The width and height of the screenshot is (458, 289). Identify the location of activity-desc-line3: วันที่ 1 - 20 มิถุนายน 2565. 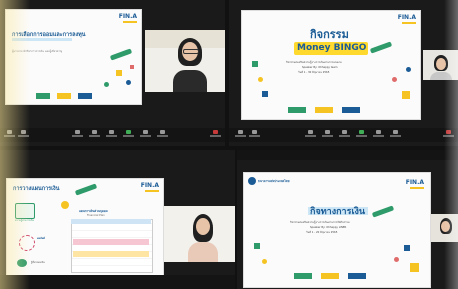
(322, 232).